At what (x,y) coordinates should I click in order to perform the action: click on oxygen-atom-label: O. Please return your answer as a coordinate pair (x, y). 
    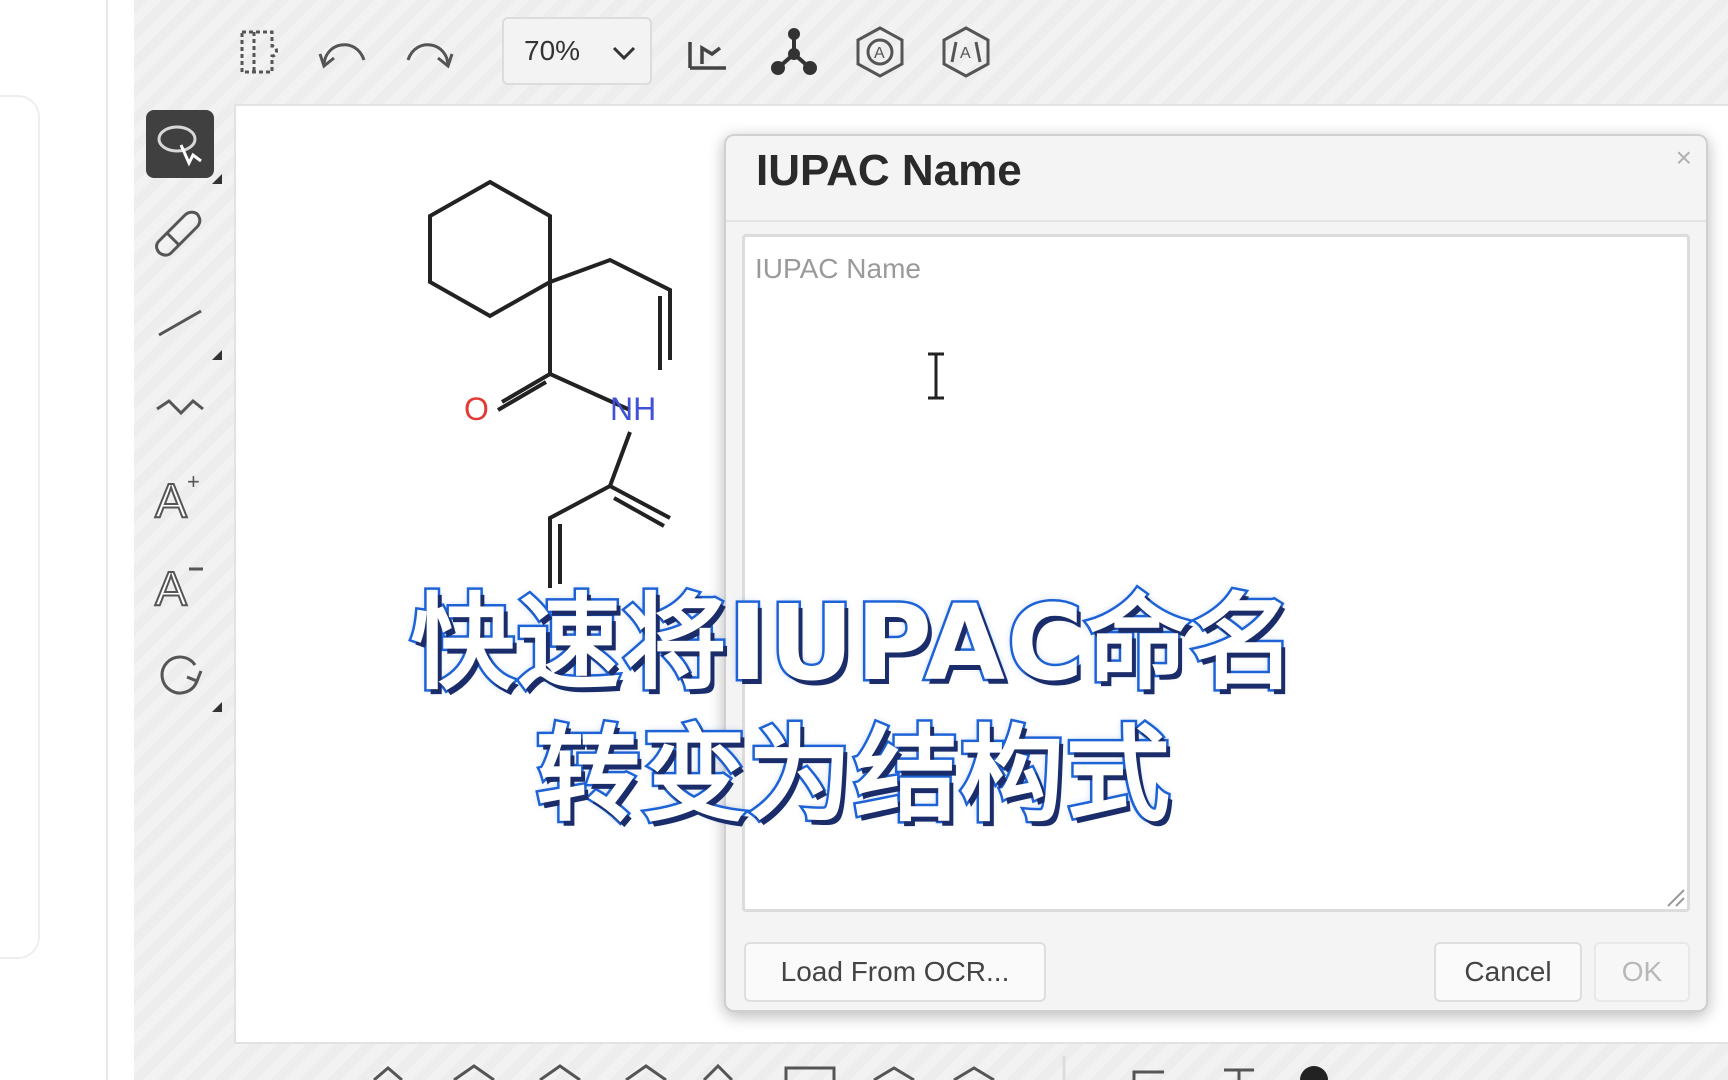
    Looking at the image, I should click on (476, 409).